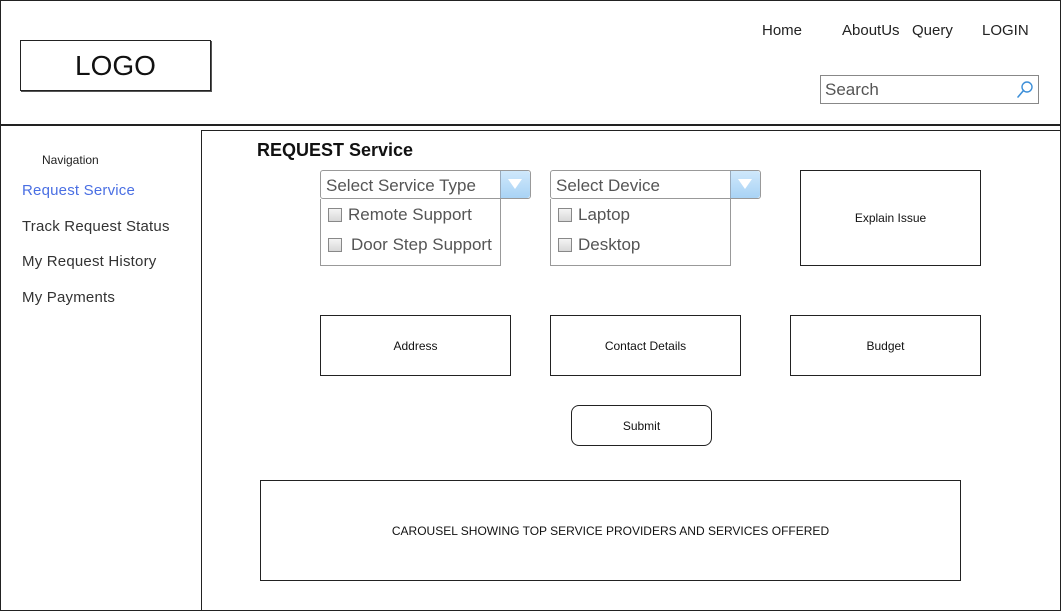  What do you see at coordinates (78, 190) in the screenshot?
I see `sidebar-item-request-service: Request Service` at bounding box center [78, 190].